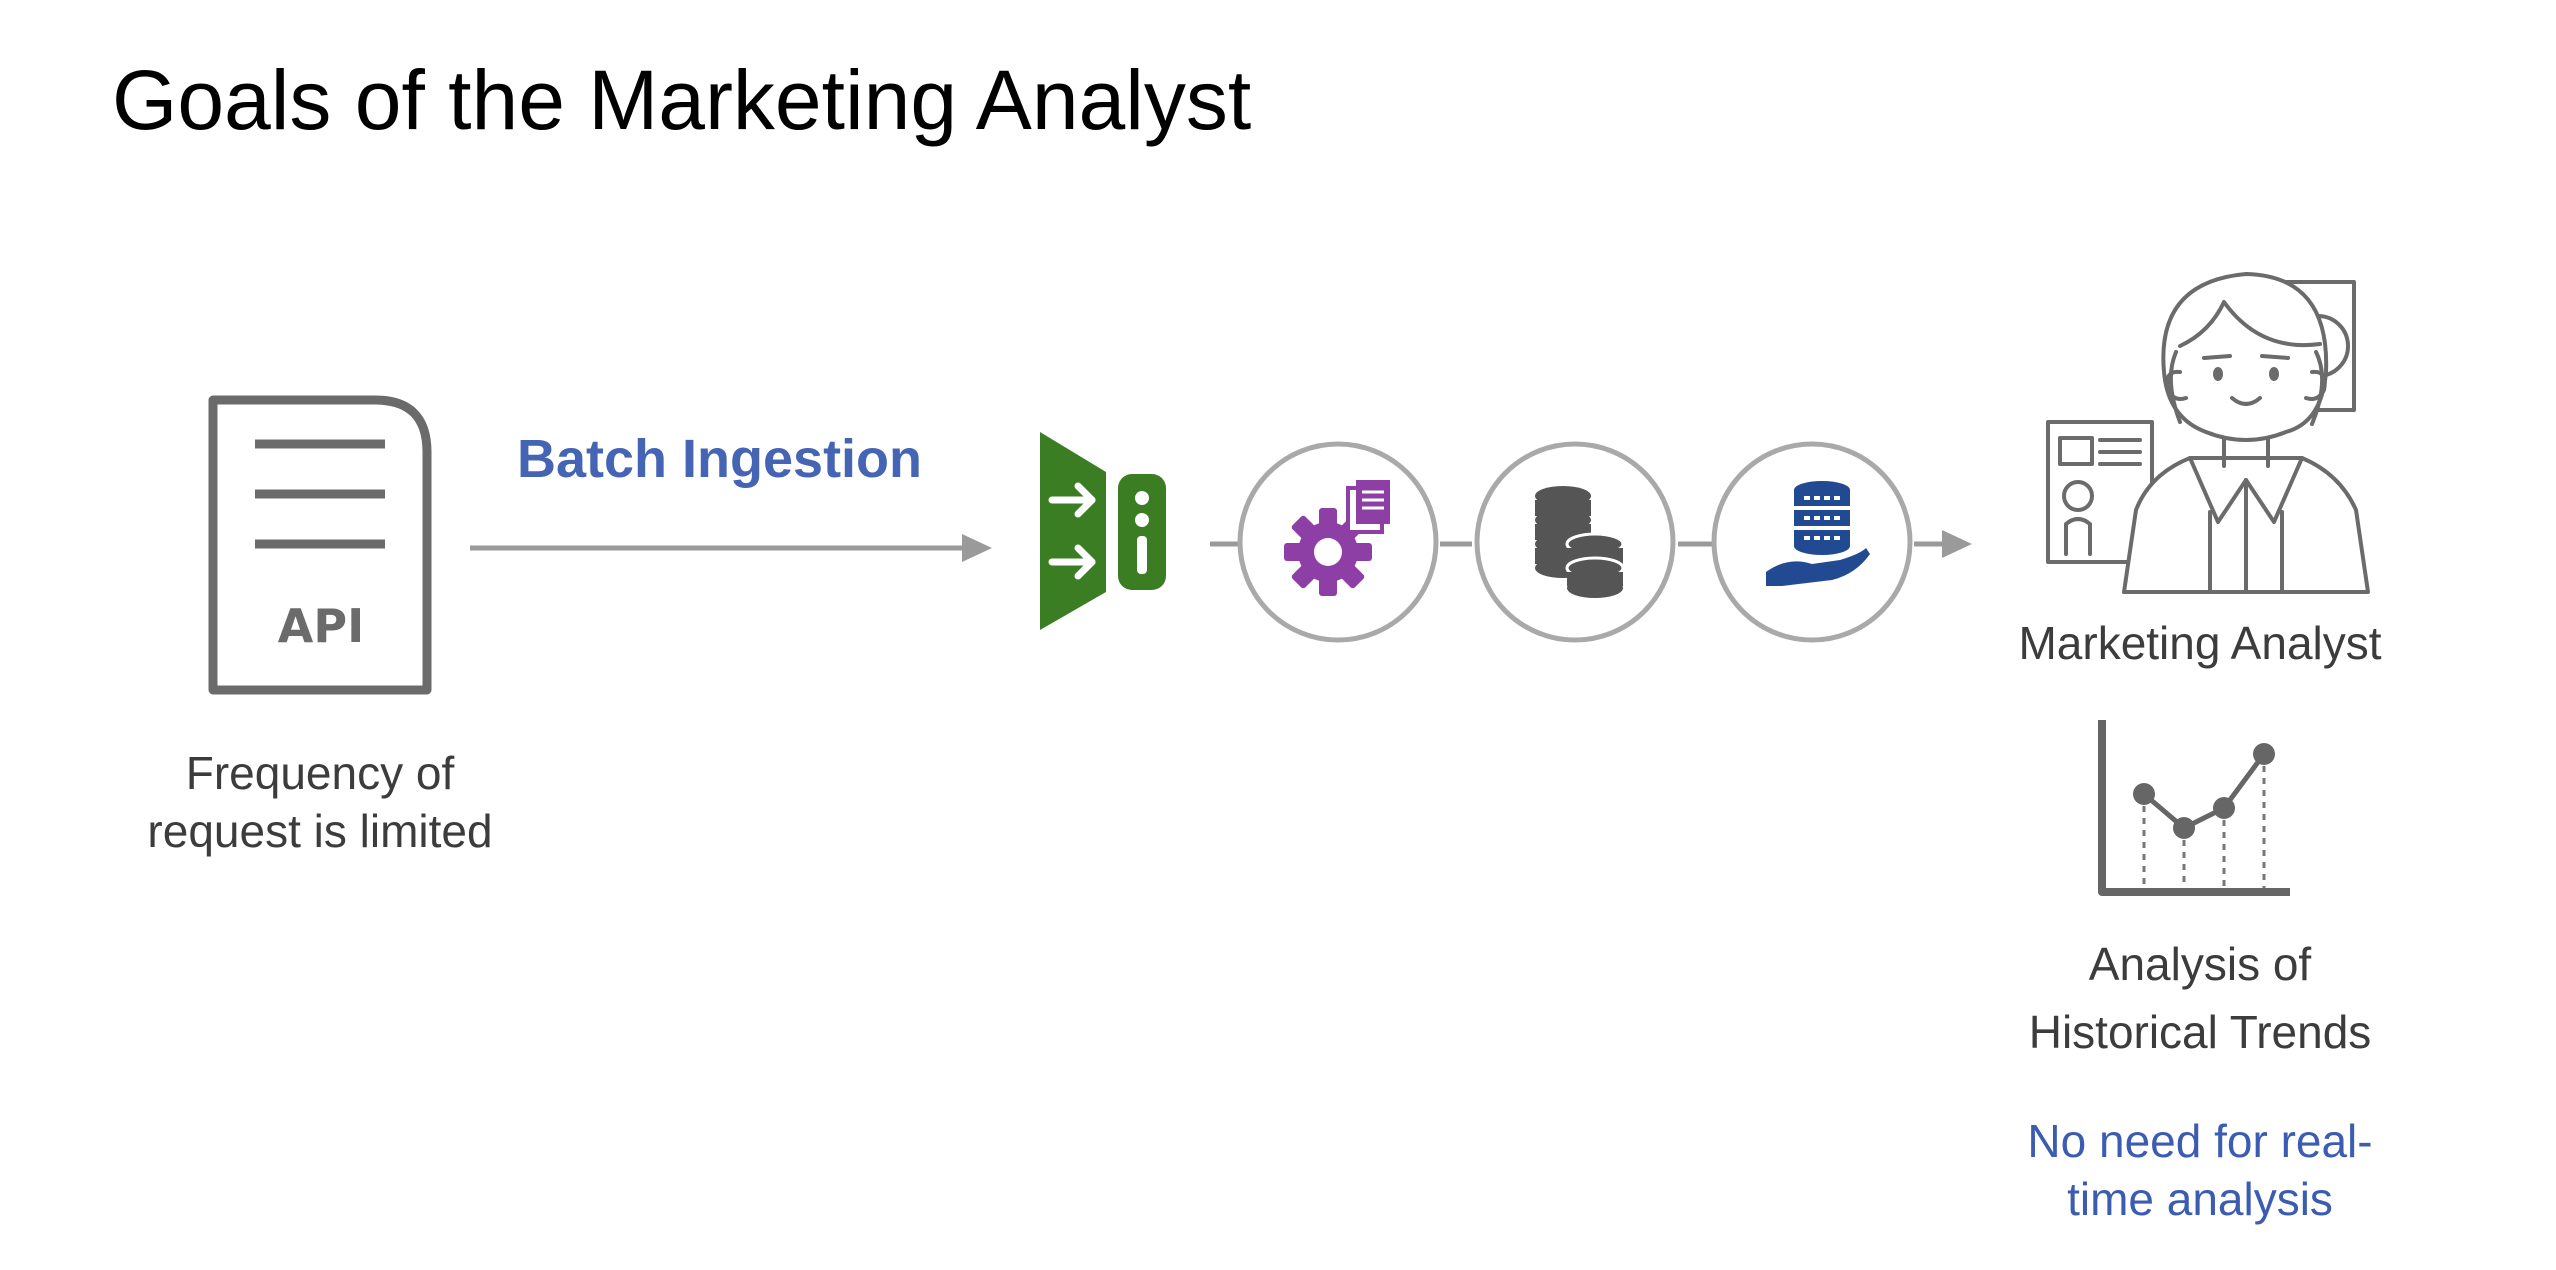 The image size is (2556, 1270). Describe the element at coordinates (1812, 542) in the screenshot. I see `serving-step-circle` at that location.